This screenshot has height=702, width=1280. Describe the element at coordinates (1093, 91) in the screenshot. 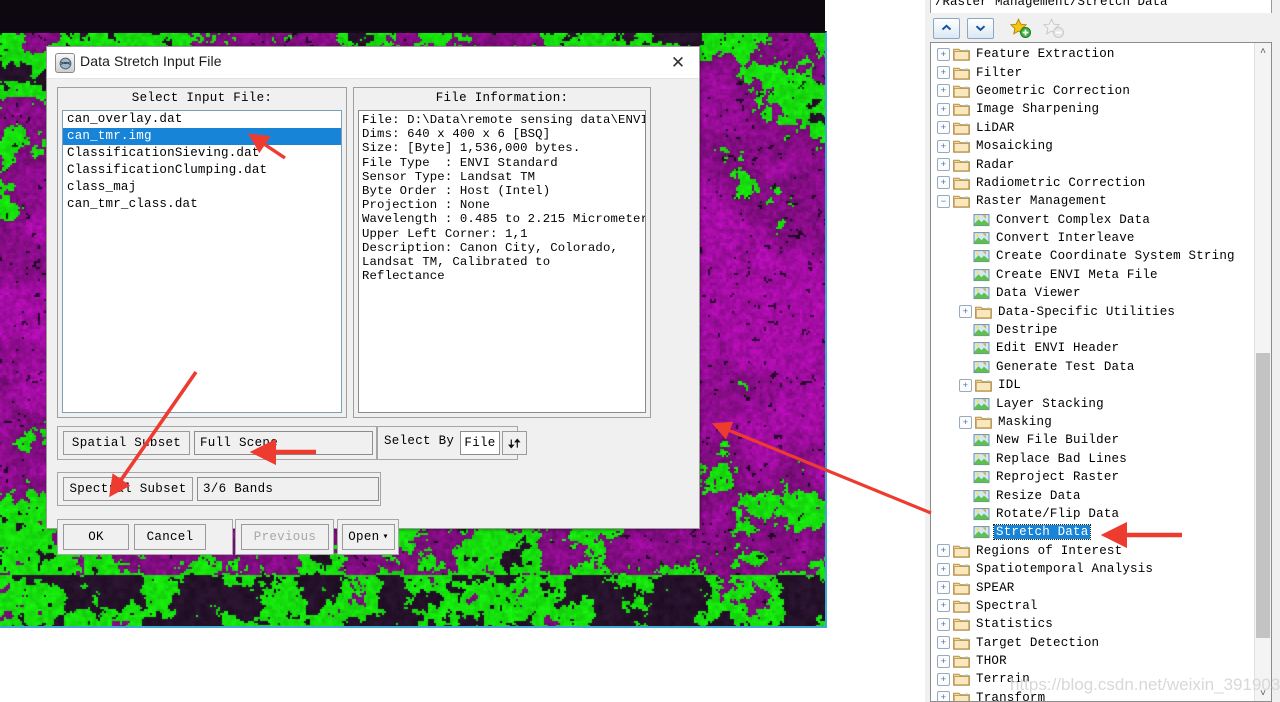

I see `tree-node-geometric-correction: + Geometric Correction` at that location.